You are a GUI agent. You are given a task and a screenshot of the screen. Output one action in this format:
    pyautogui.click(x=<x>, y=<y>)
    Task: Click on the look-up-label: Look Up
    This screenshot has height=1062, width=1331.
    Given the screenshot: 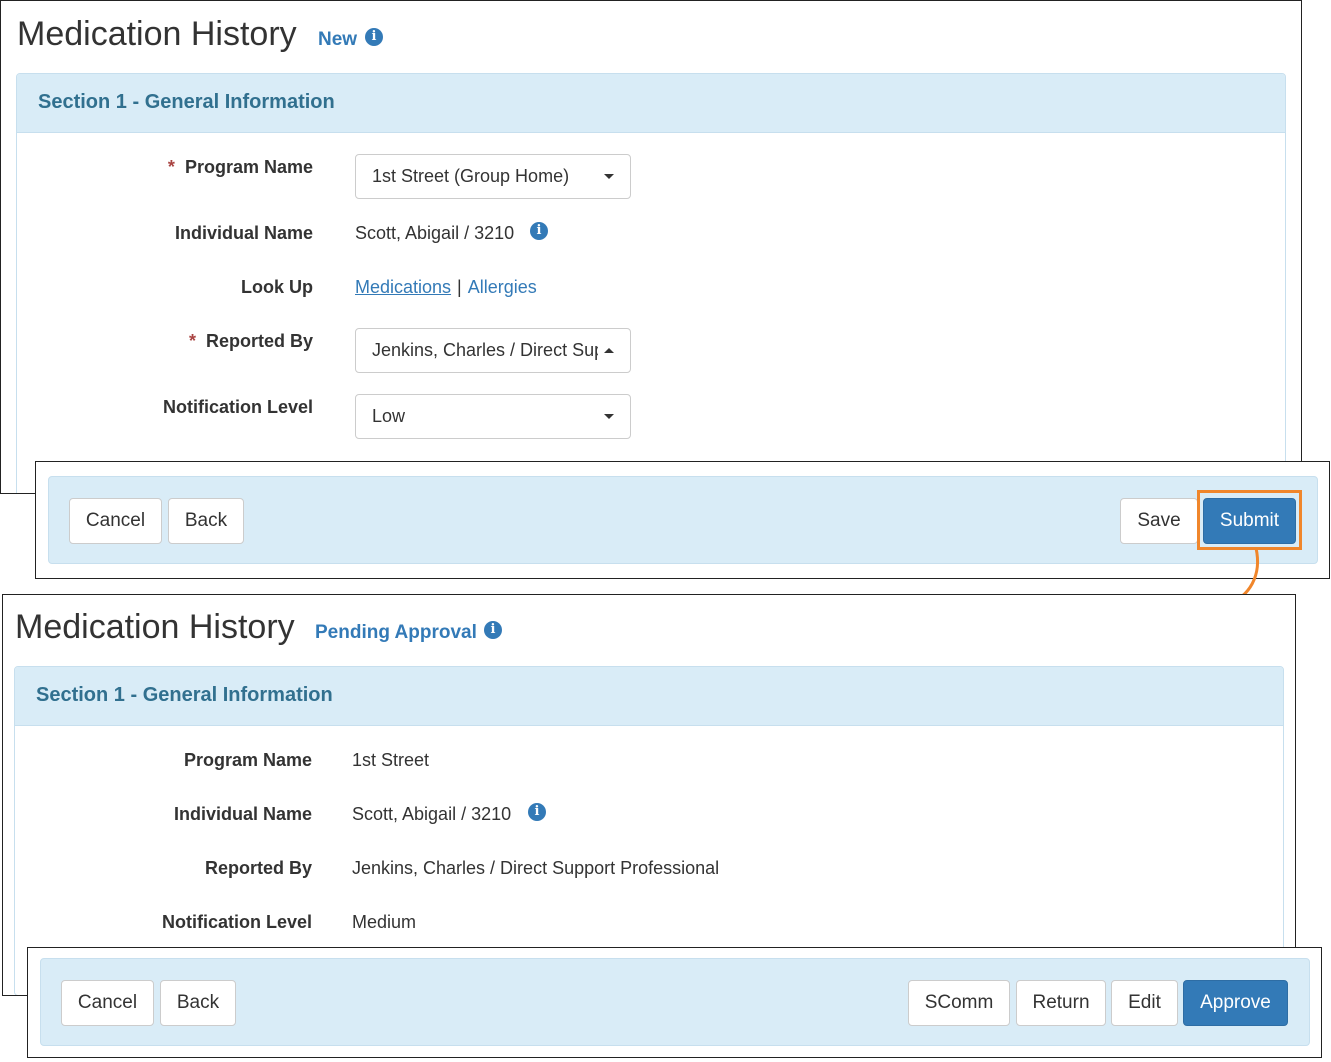 What is the action you would take?
    pyautogui.click(x=277, y=287)
    